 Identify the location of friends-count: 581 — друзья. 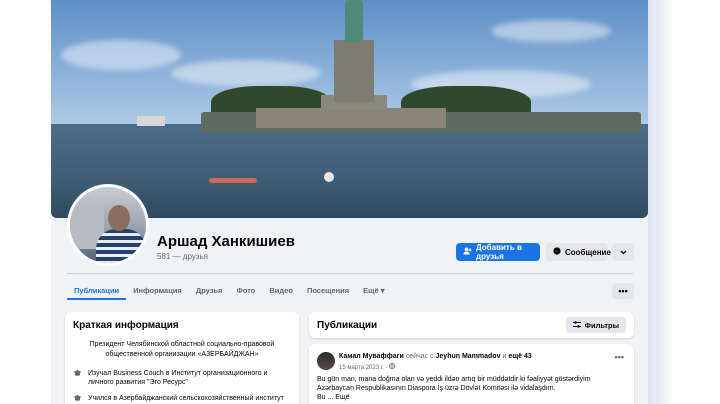
(182, 256).